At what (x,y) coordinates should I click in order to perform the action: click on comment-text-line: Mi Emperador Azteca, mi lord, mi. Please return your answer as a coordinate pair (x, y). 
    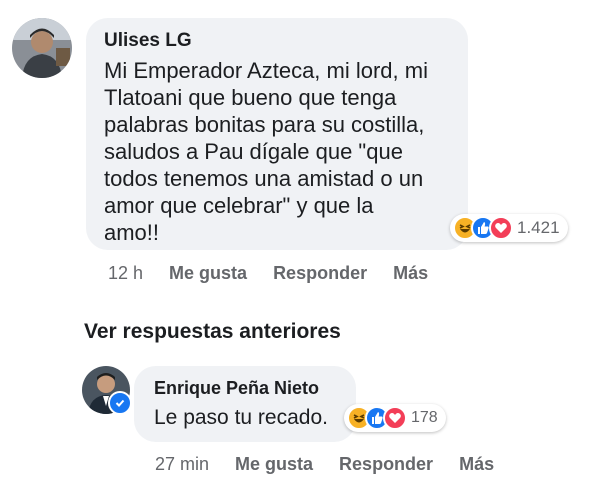
    Looking at the image, I should click on (266, 70).